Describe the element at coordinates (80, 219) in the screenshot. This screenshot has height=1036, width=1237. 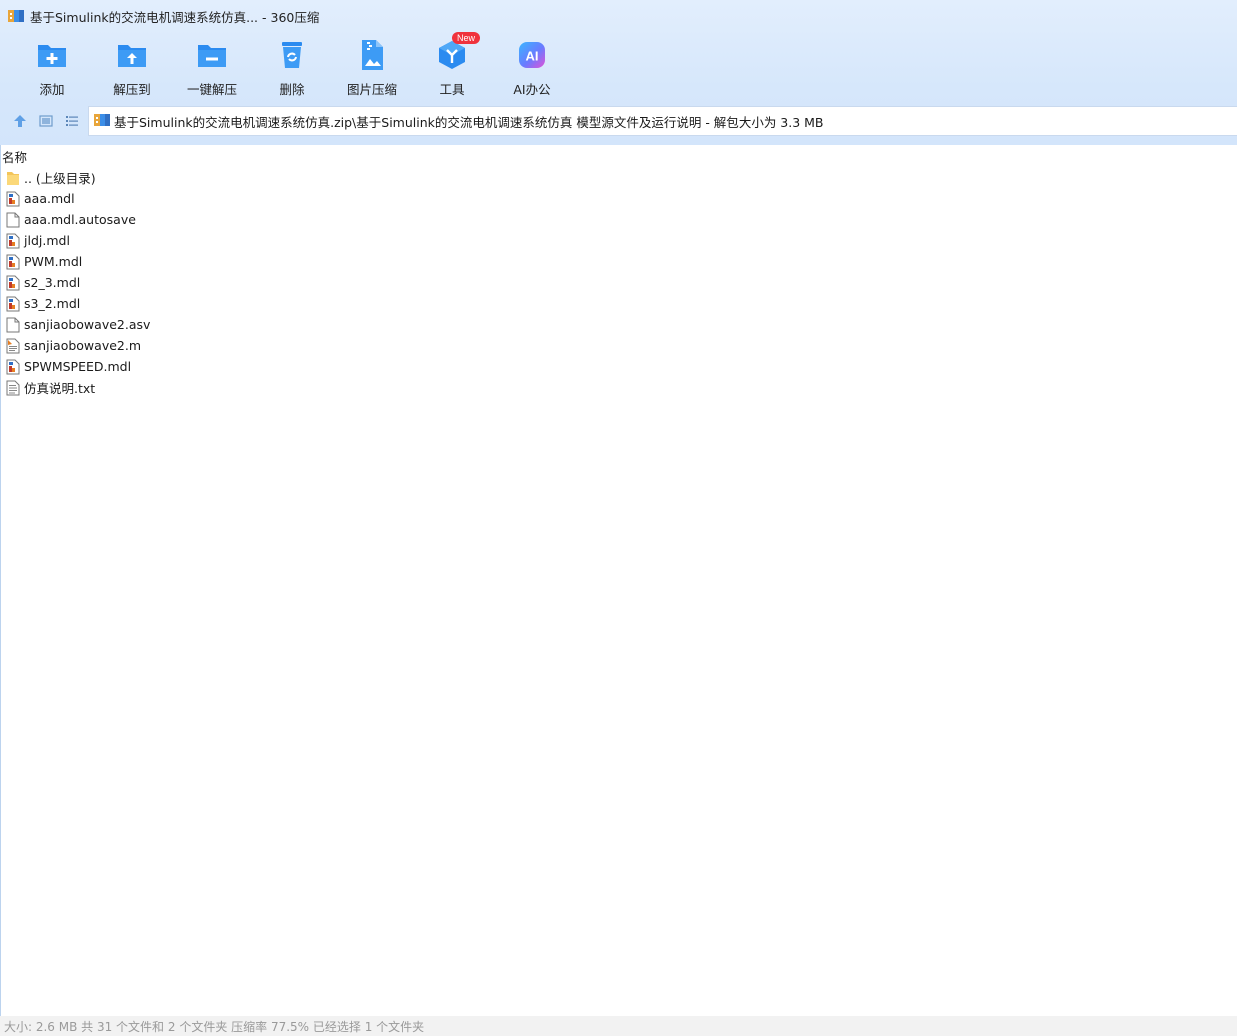
I see `list-item-name: aaa.mdl.autosave` at that location.